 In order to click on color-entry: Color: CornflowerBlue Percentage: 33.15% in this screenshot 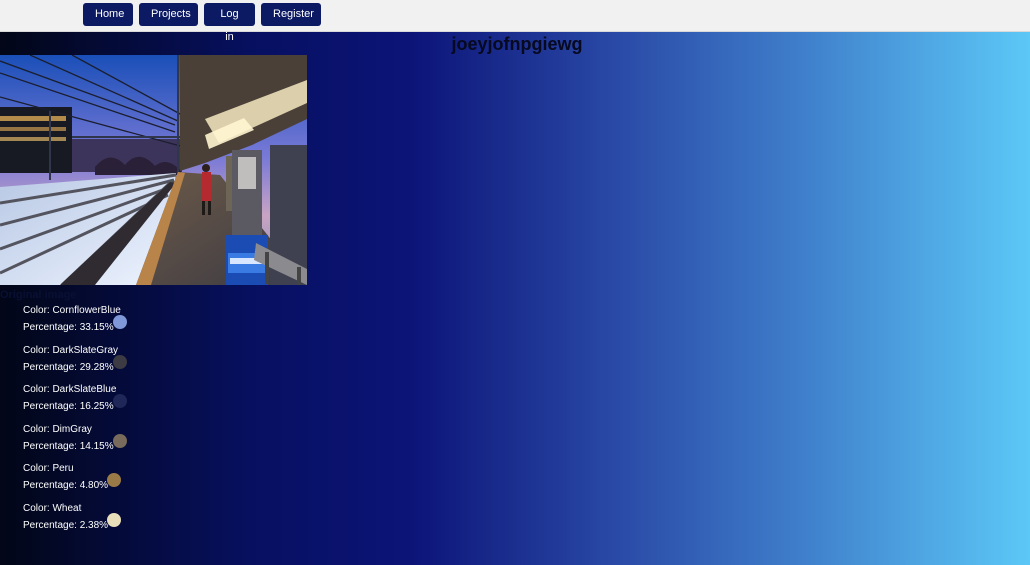, I will do `click(103, 323)`.